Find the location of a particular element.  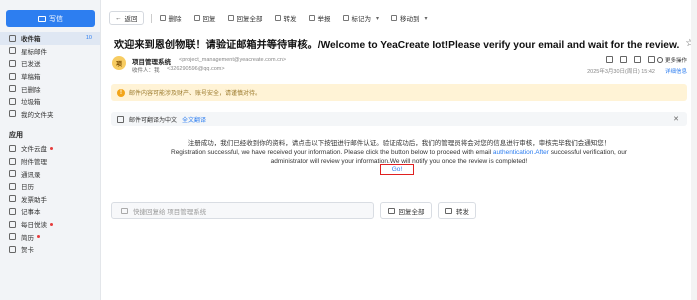

back-button: ← 返回 is located at coordinates (126, 18).